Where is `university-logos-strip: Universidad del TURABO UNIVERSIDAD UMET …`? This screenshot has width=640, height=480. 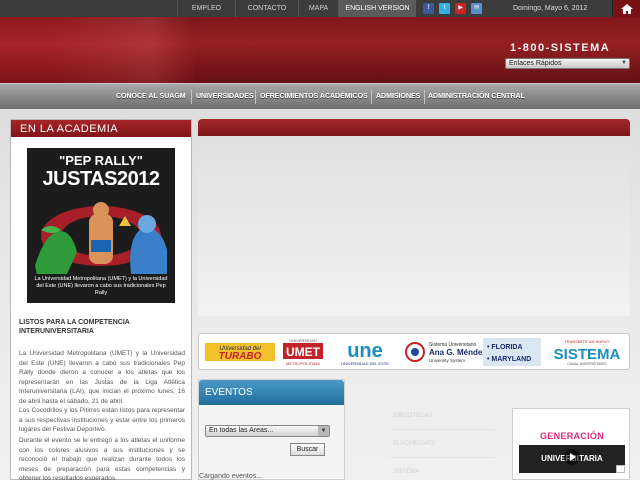
university-logos-strip: Universidad del TURABO UNIVERSIDAD UMET … is located at coordinates (414, 351).